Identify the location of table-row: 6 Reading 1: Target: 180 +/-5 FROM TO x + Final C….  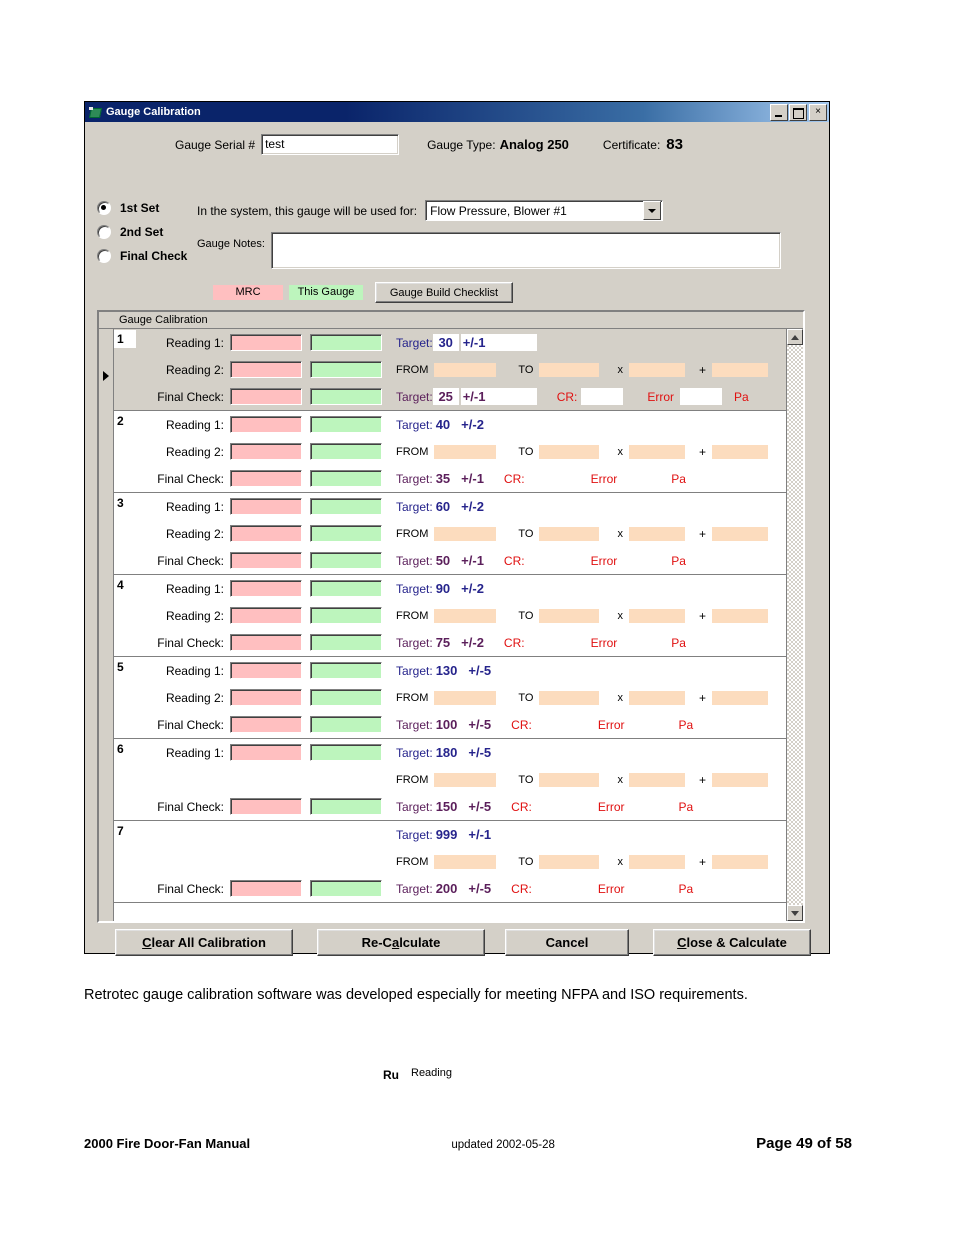
(450, 780).